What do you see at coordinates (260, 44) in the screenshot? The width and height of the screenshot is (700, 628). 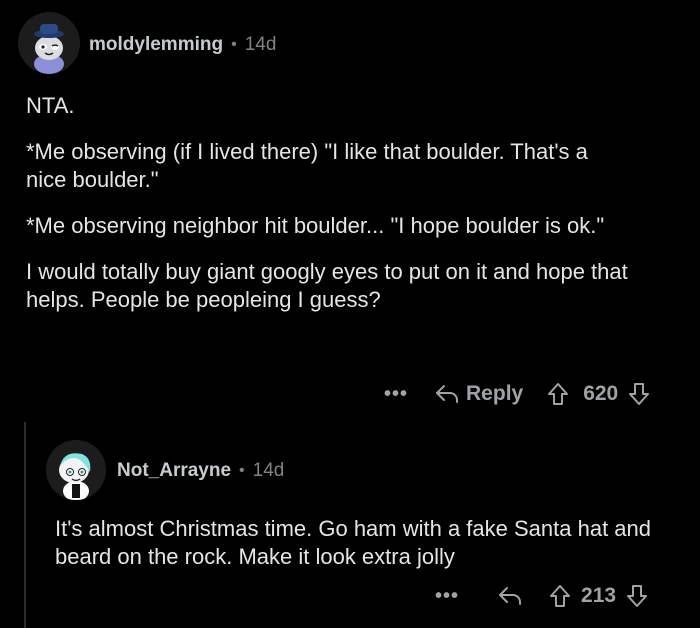 I see `comment-age: 14d` at bounding box center [260, 44].